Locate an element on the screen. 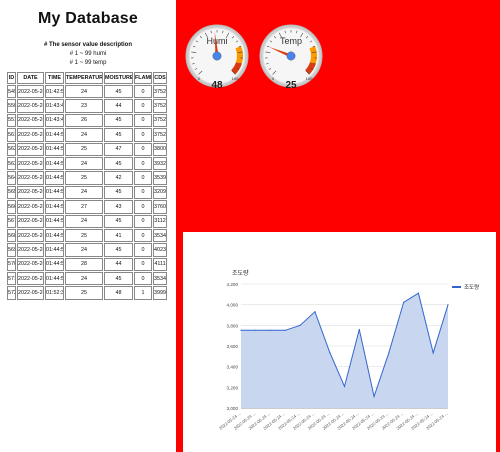  table-cell: 550 is located at coordinates (11, 106).